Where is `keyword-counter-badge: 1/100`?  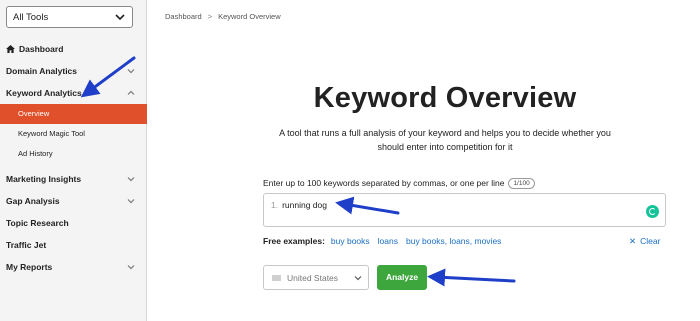
keyword-counter-badge: 1/100 is located at coordinates (521, 183).